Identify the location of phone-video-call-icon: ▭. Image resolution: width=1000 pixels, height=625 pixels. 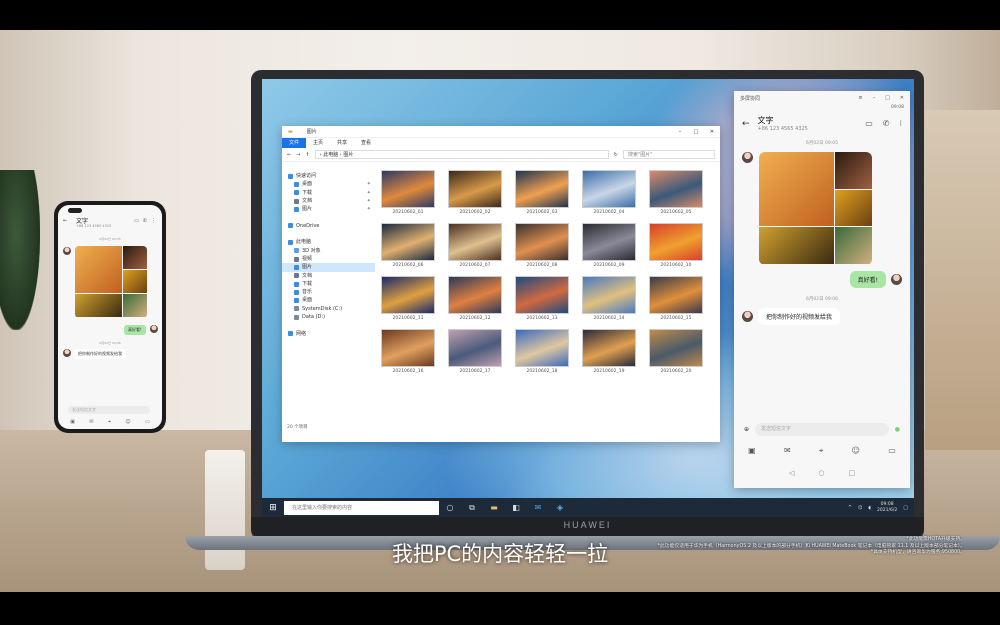
(136, 221).